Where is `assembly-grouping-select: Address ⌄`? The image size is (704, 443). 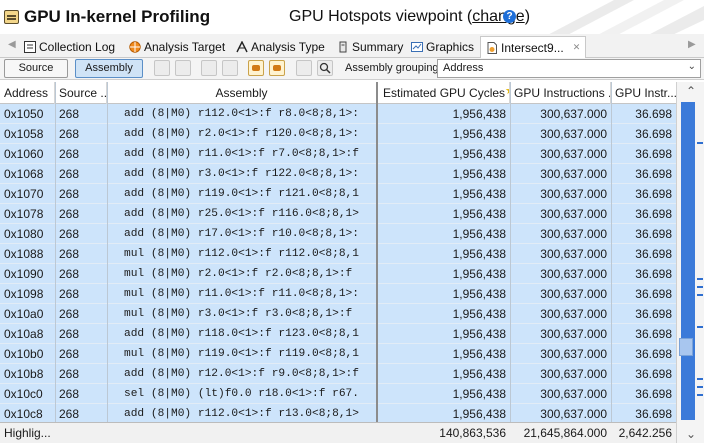 assembly-grouping-select: Address ⌄ is located at coordinates (569, 68).